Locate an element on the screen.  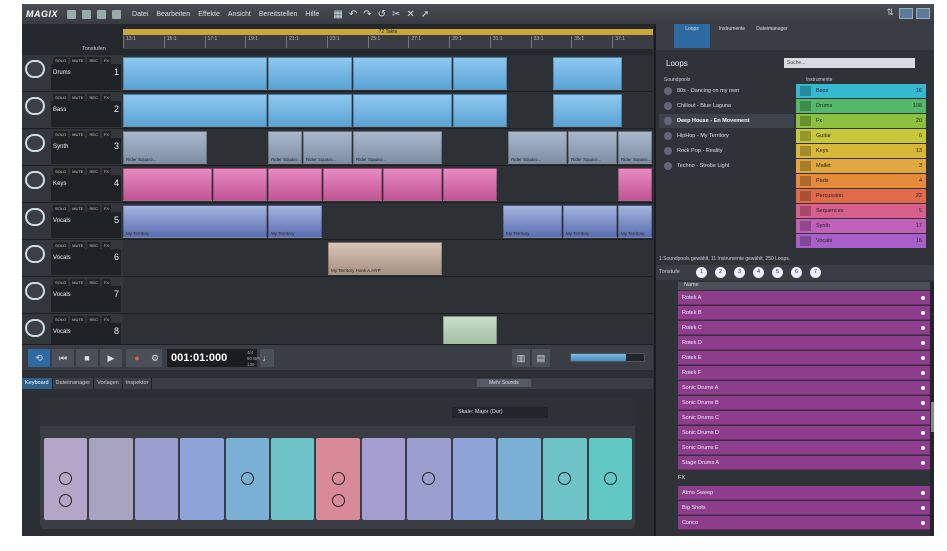
instrument-item: Bass 16 is located at coordinates (861, 91).